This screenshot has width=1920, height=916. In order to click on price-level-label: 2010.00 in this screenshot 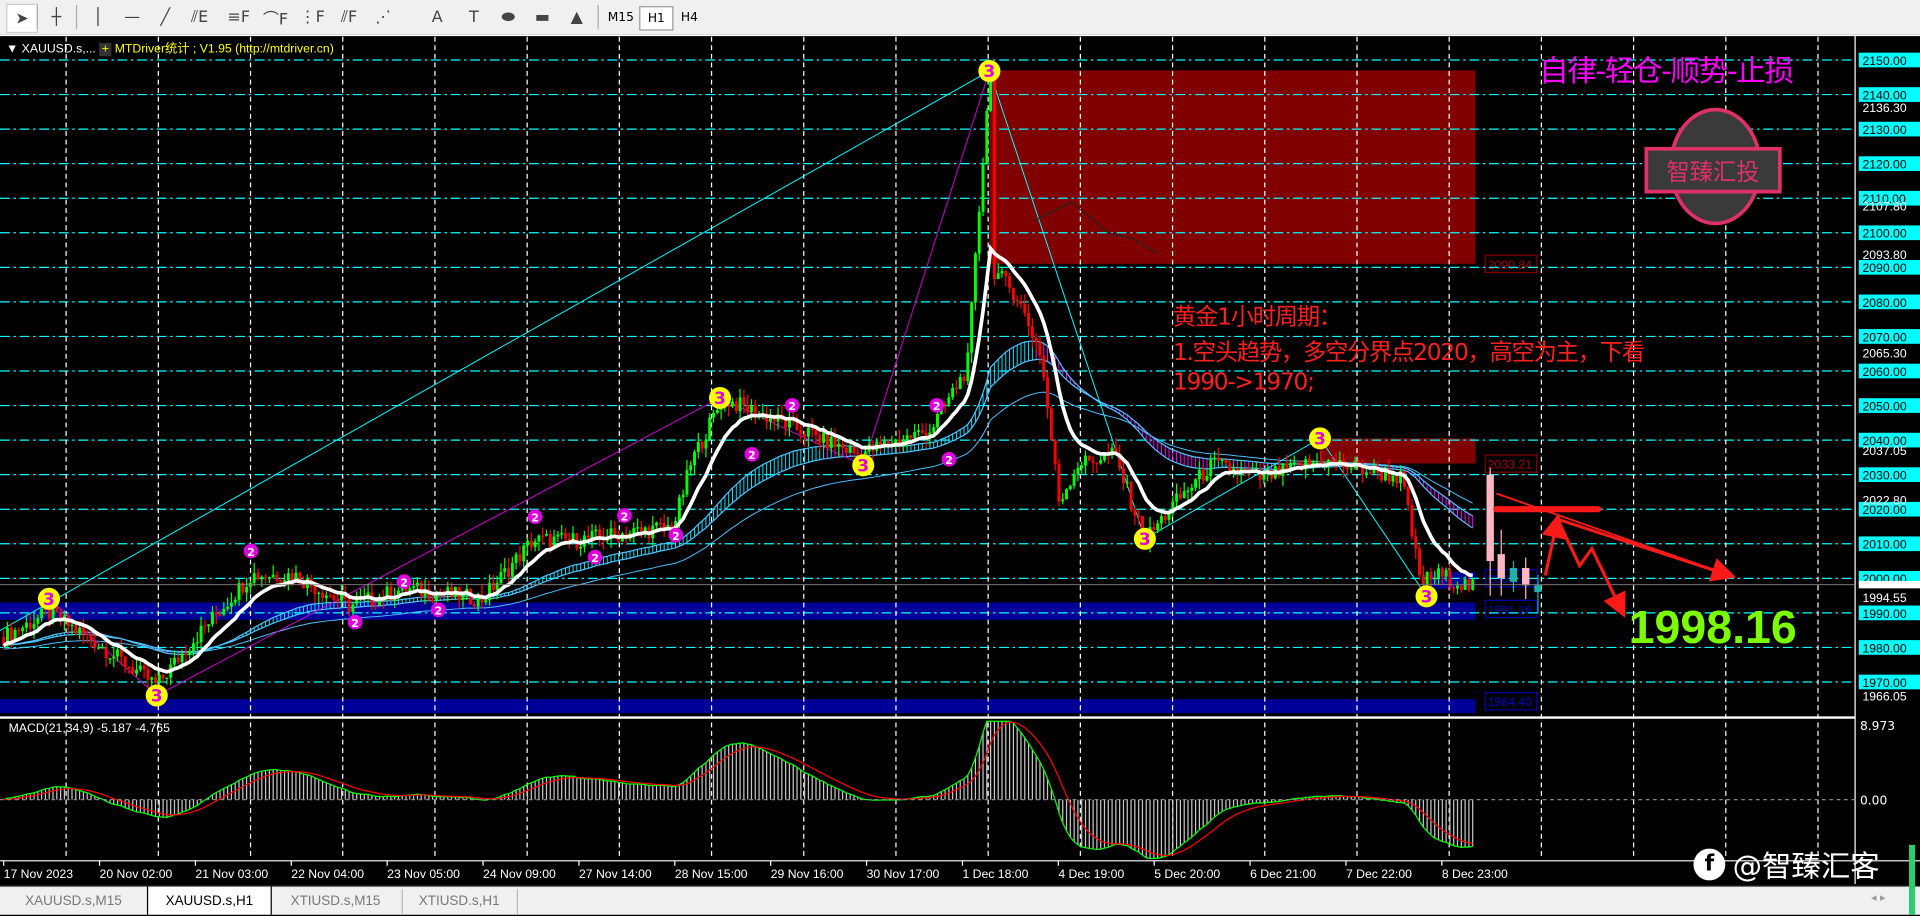, I will do `click(1884, 545)`.